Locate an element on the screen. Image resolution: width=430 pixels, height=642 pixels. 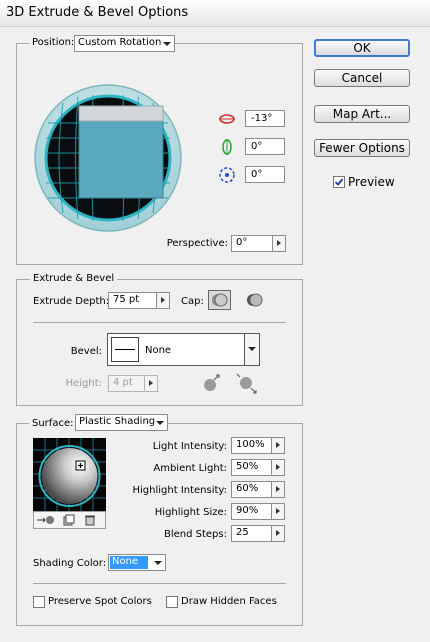
checkmark-icon is located at coordinates (339, 182).